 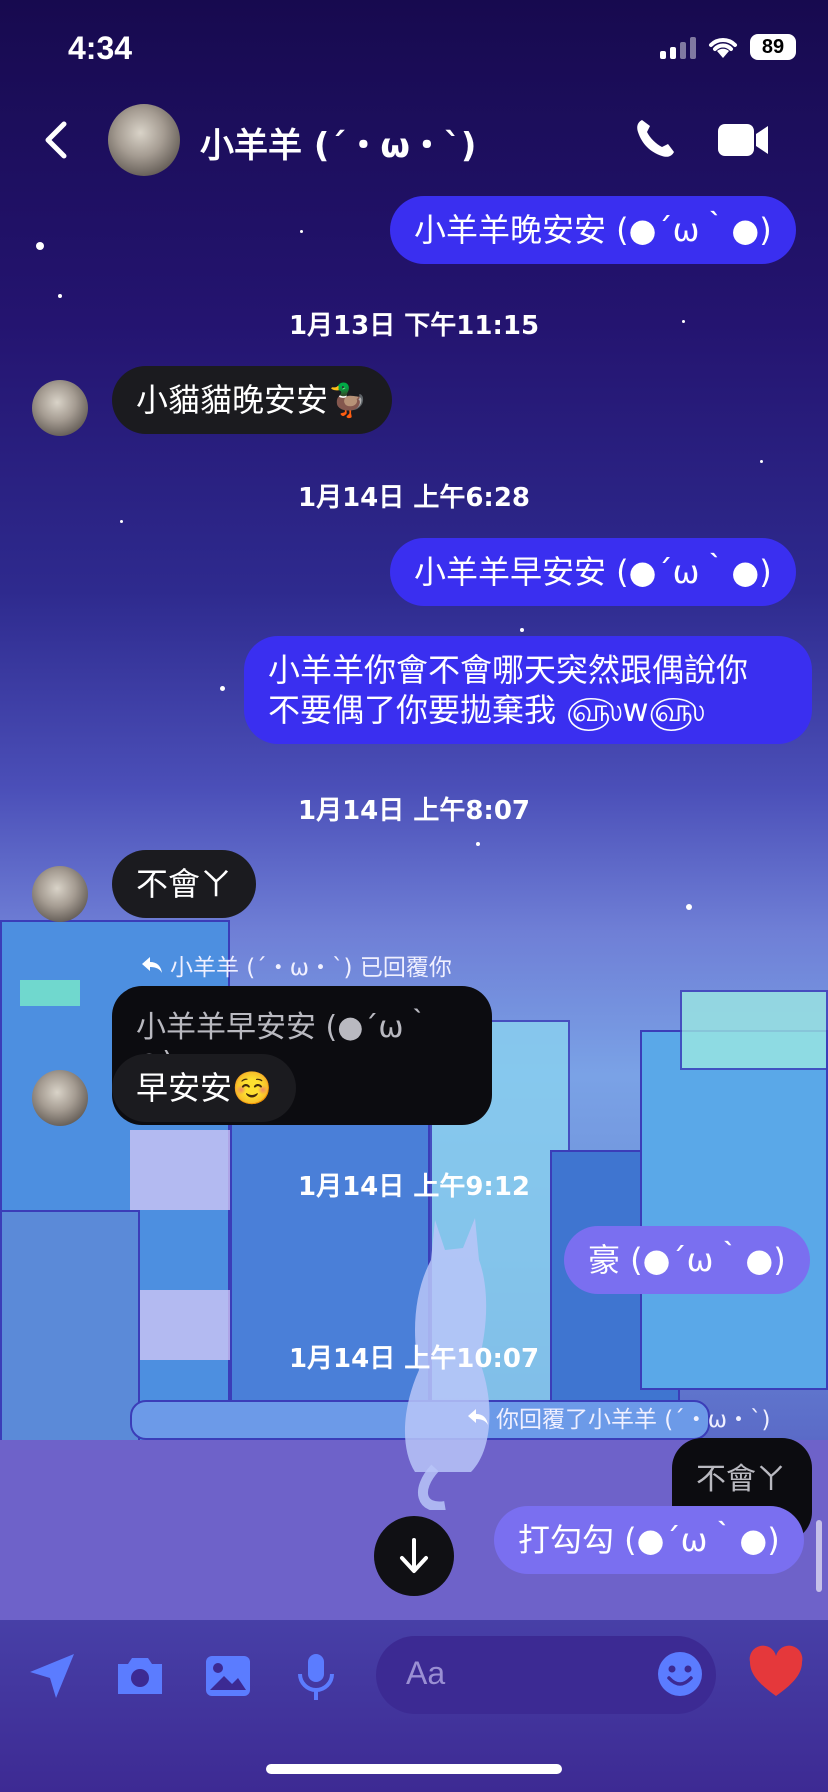 What do you see at coordinates (144, 140) in the screenshot?
I see `contact-avatar` at bounding box center [144, 140].